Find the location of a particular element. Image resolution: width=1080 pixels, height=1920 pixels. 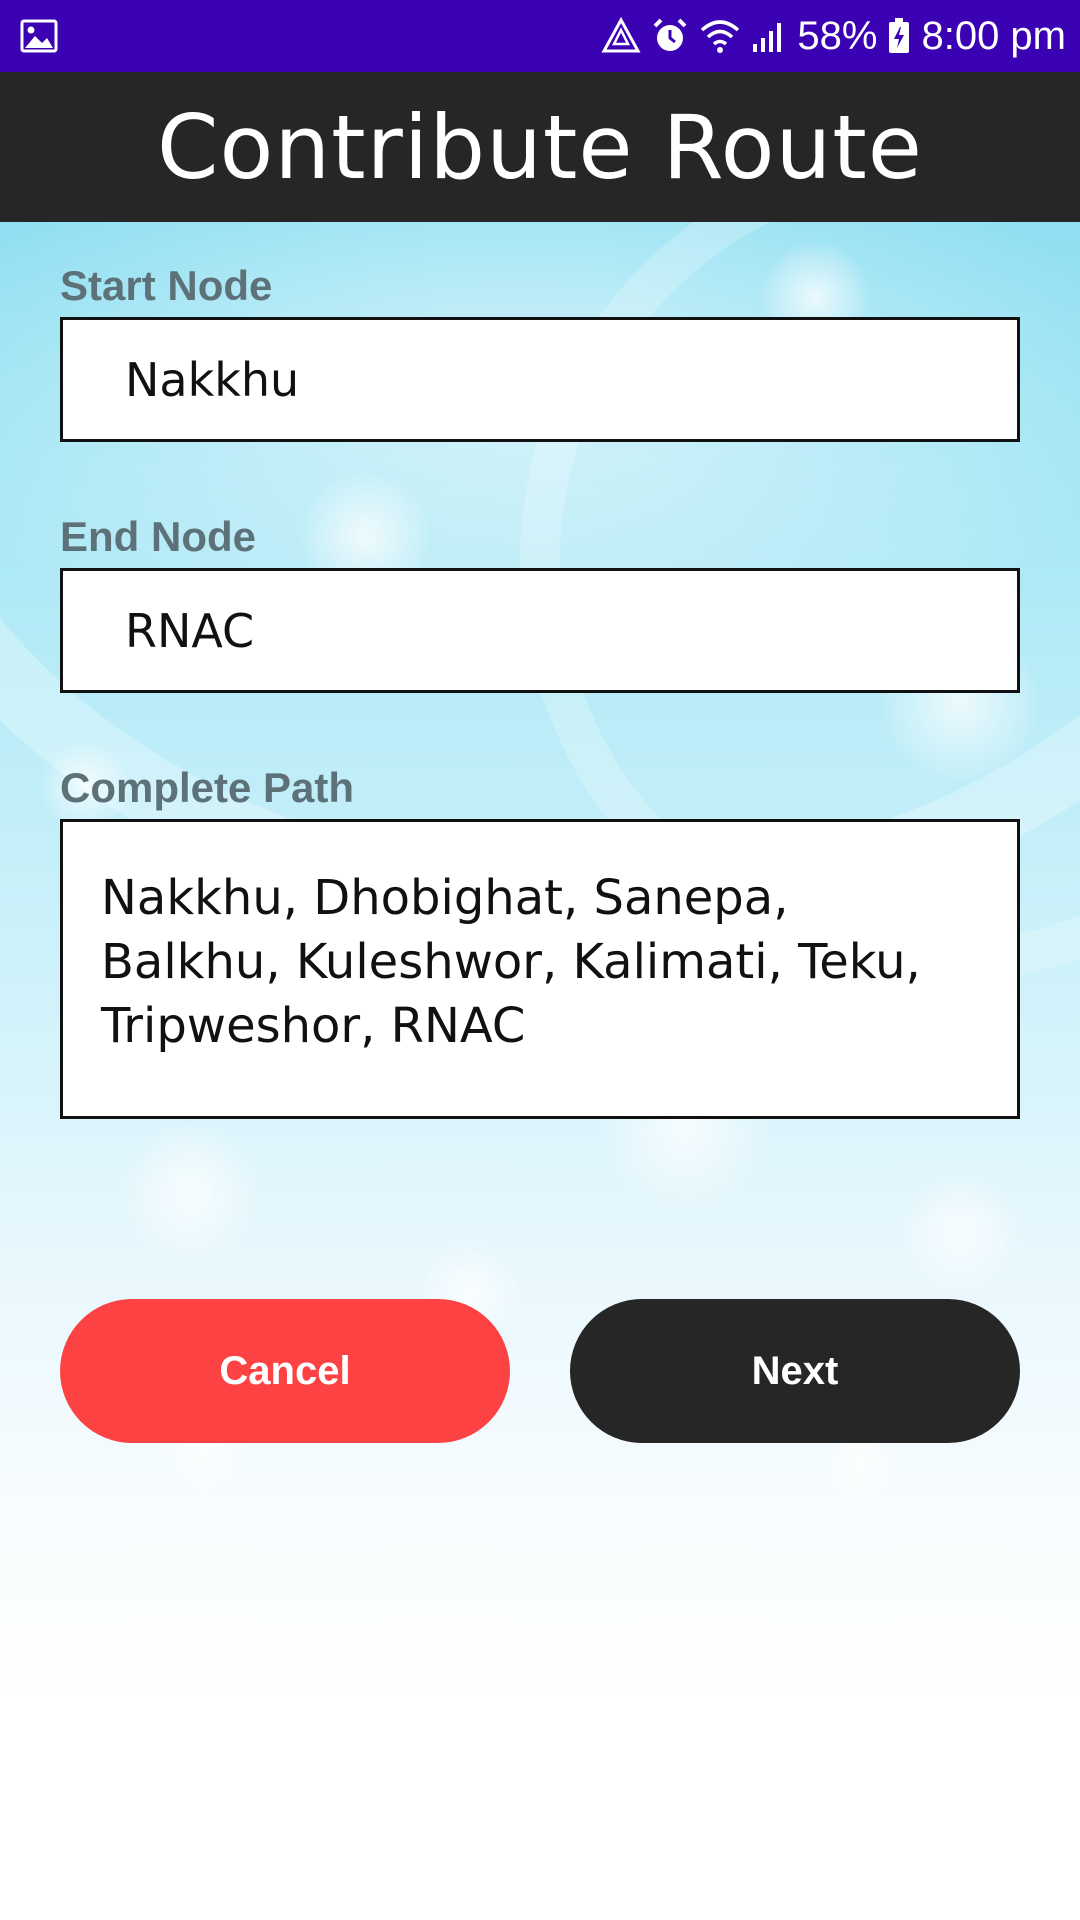

next-button-label: Next is located at coordinates (795, 1370).